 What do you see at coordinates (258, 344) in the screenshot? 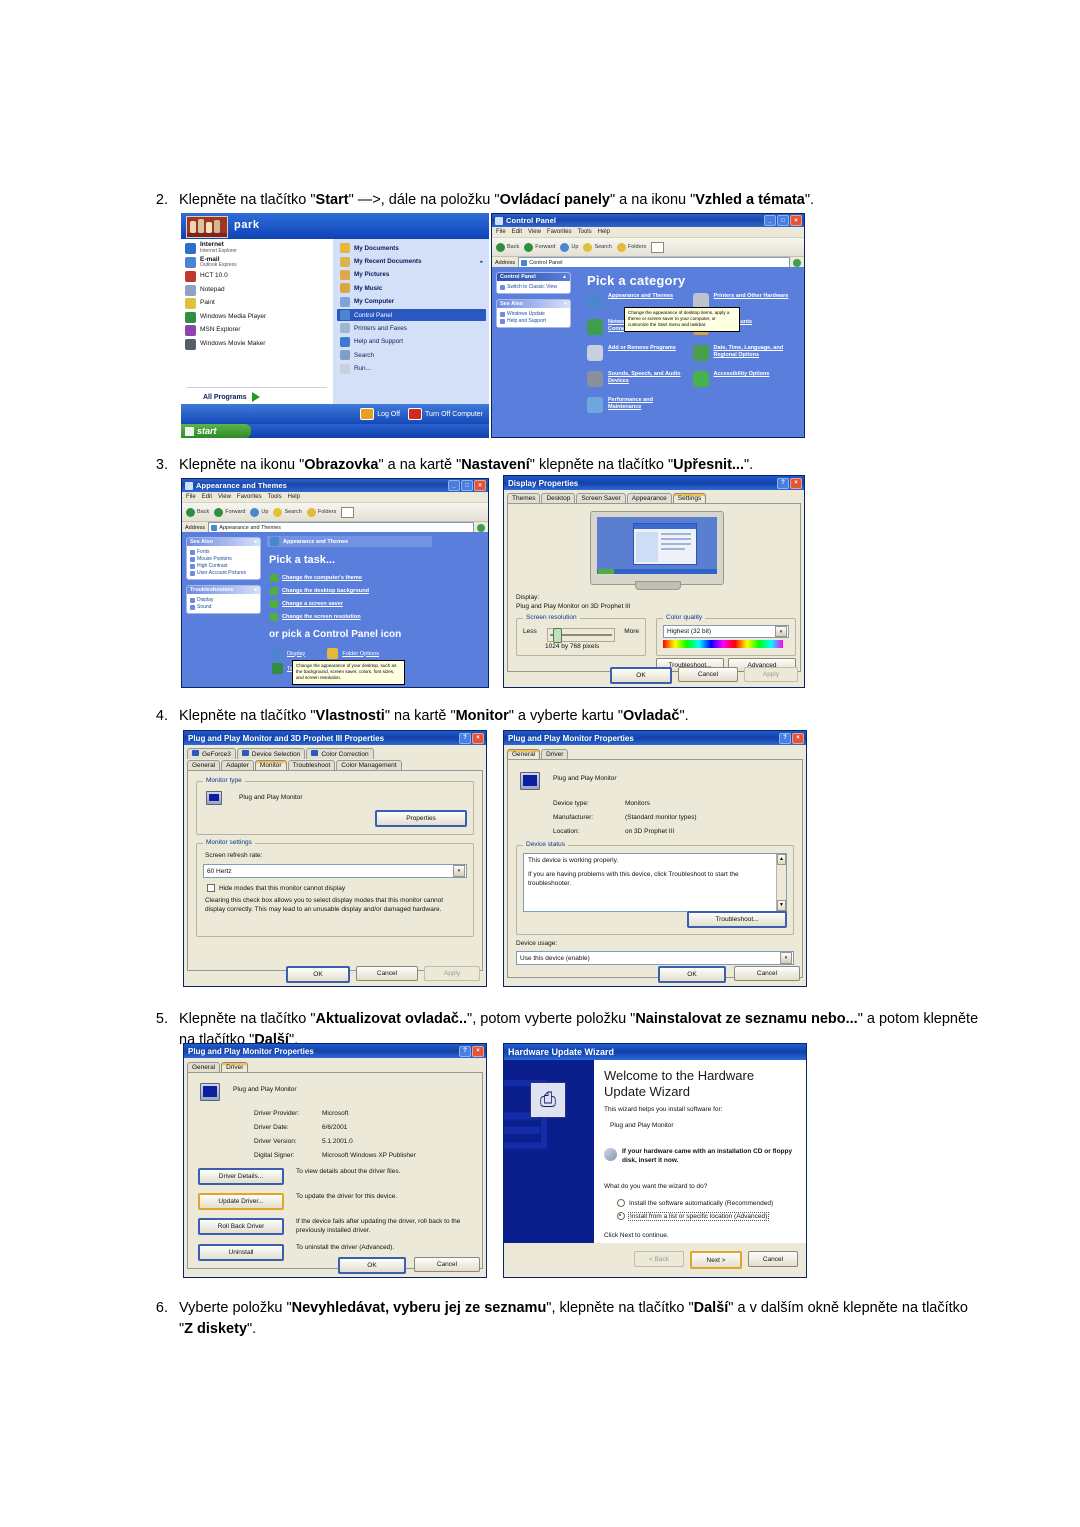
I see `start-menu-item: Windows Movie Maker` at bounding box center [258, 344].